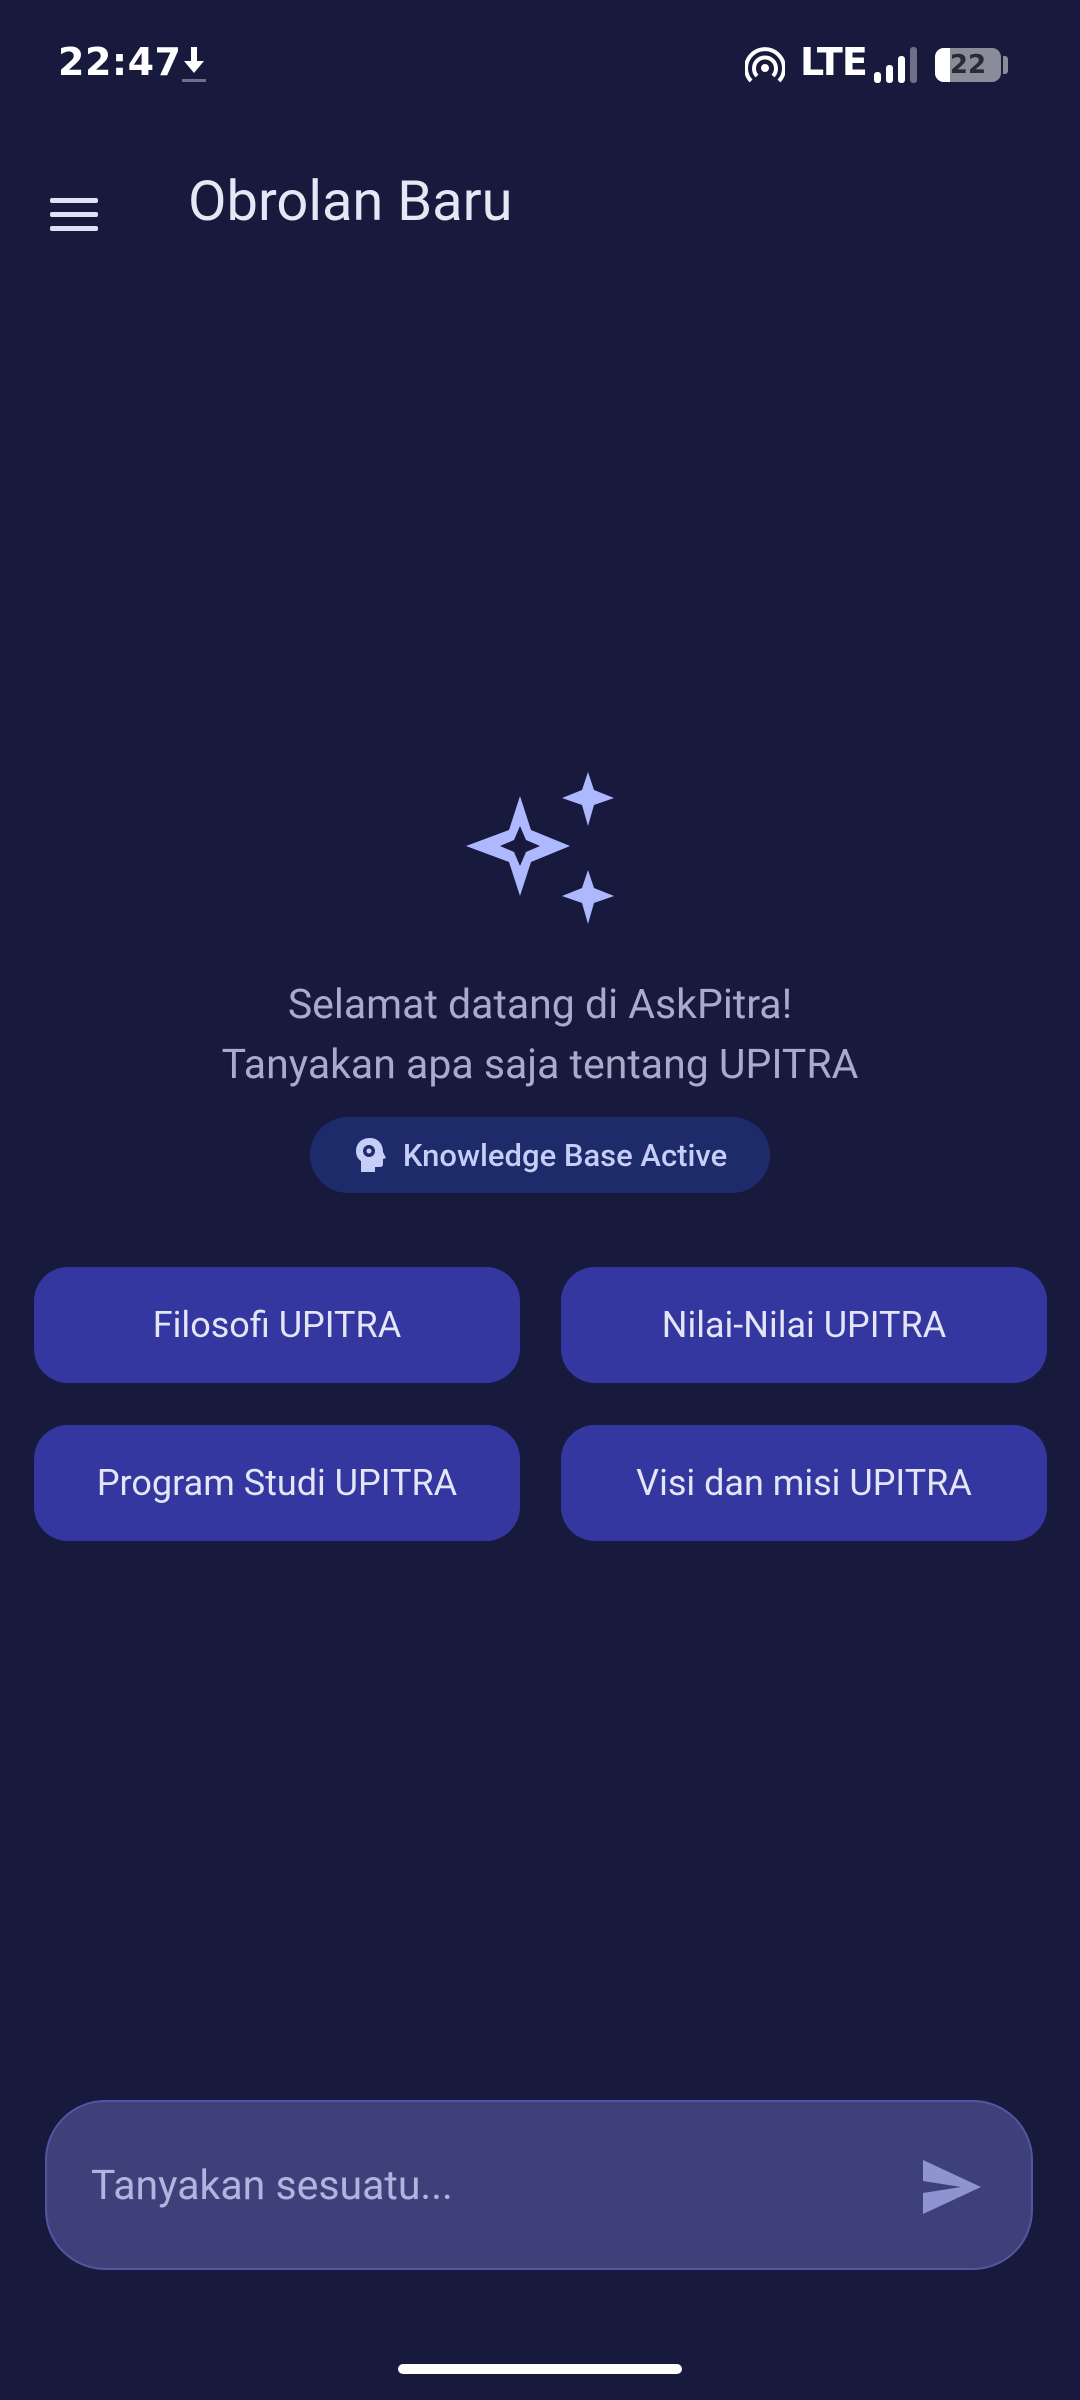  What do you see at coordinates (765, 65) in the screenshot?
I see `hotspot-icon` at bounding box center [765, 65].